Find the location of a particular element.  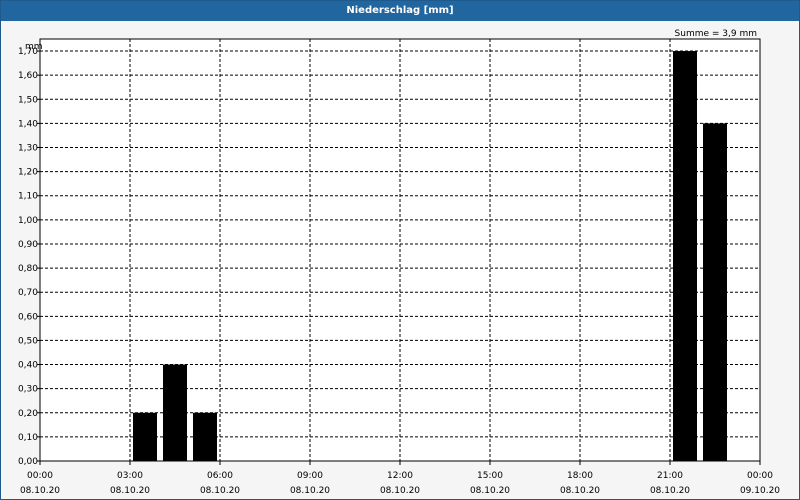

y-tick-label: 0,30 is located at coordinates (28, 390).